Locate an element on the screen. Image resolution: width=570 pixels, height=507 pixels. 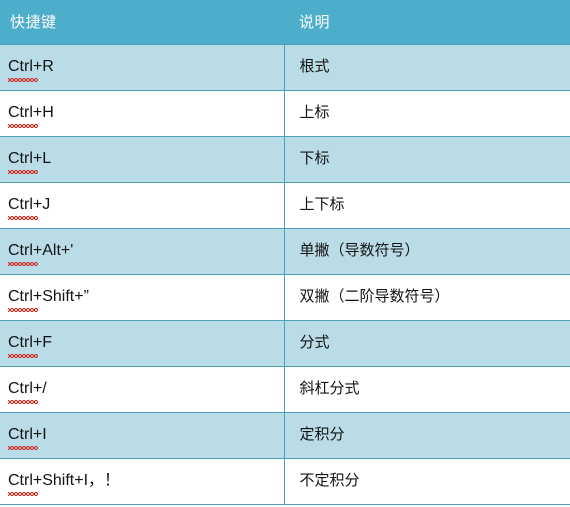
table-row: Ctrl+Shift+I，！ 不定积分 is located at coordinates (285, 481).